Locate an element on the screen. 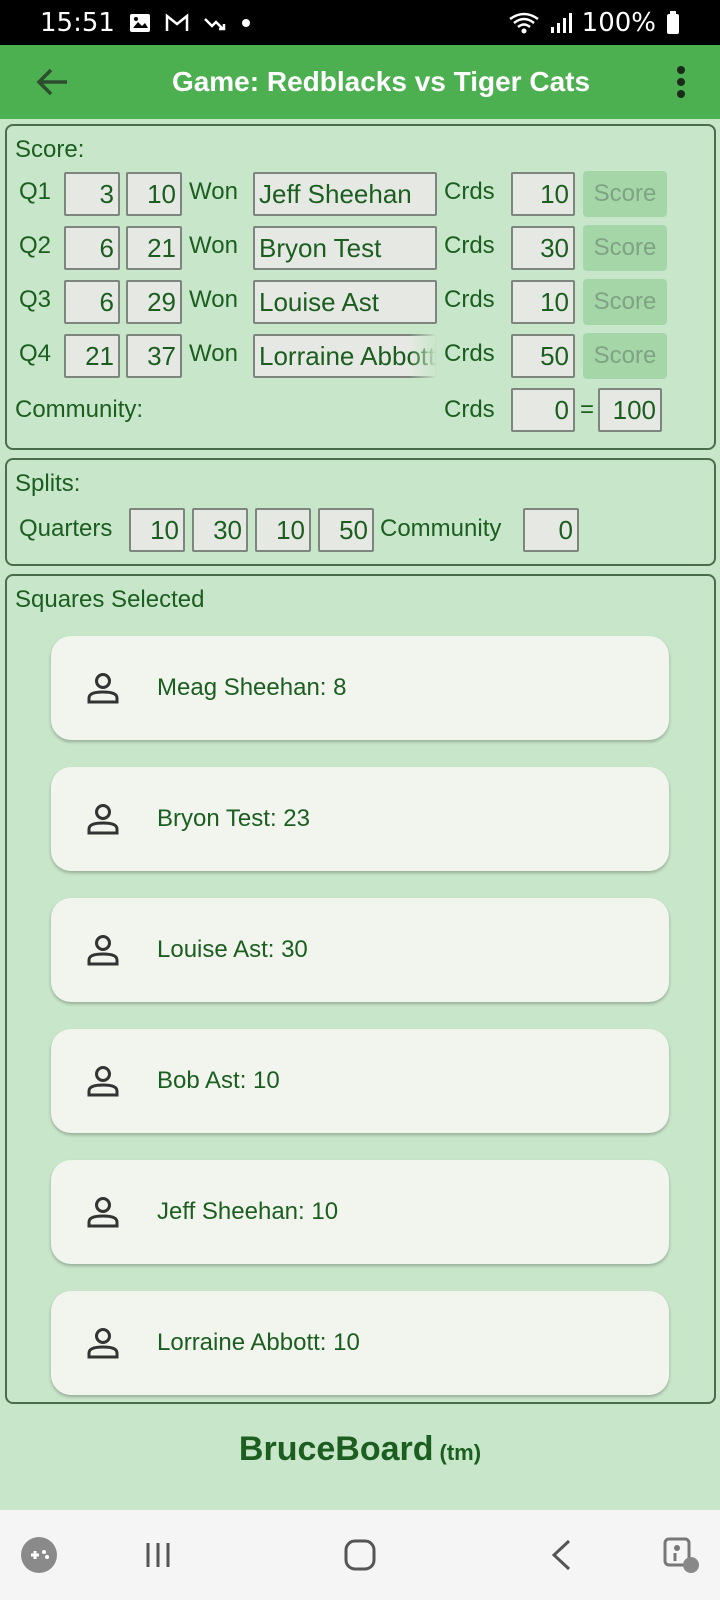 This screenshot has width=720, height=1600. score-label: Score: is located at coordinates (50, 149).